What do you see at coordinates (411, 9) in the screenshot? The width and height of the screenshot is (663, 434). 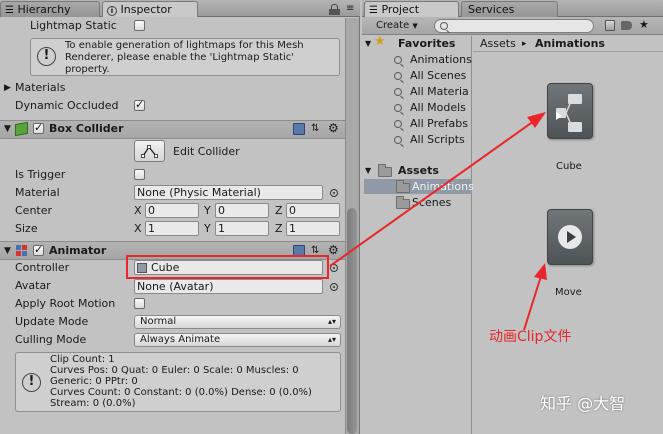 I see `tab-project: ☰ Project` at bounding box center [411, 9].